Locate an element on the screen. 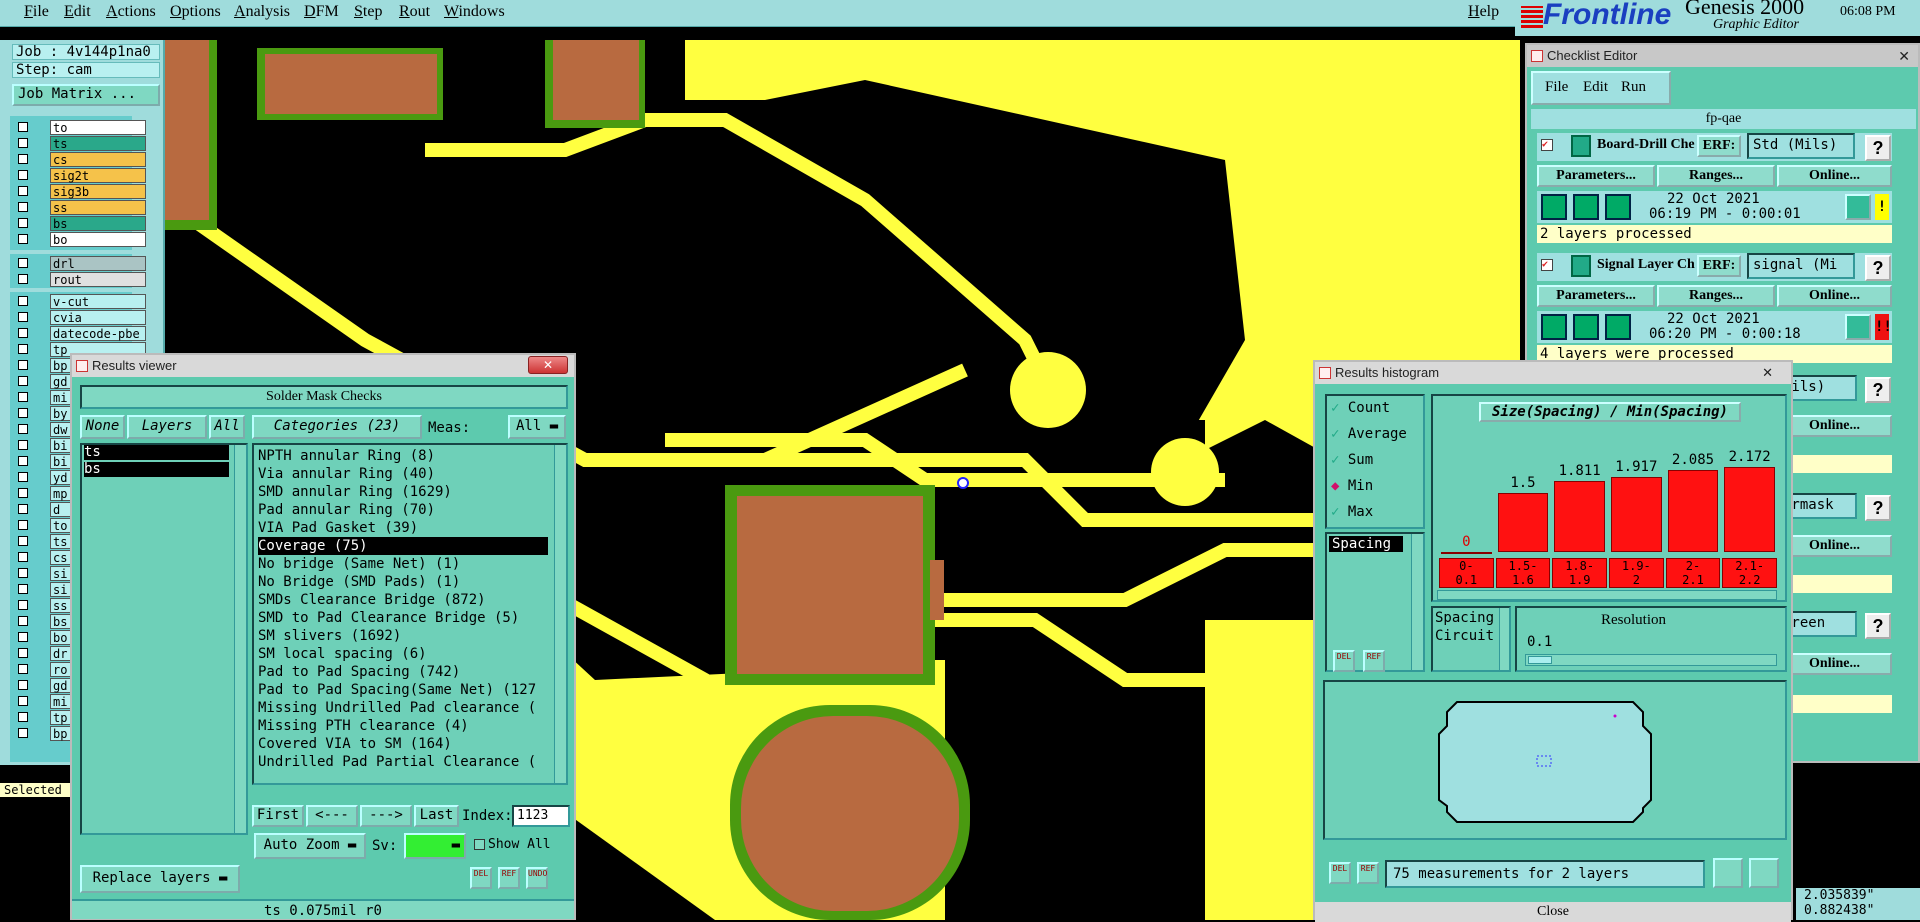 The height and width of the screenshot is (922, 1920). category-item: SM local spacing (6) is located at coordinates (342, 654).